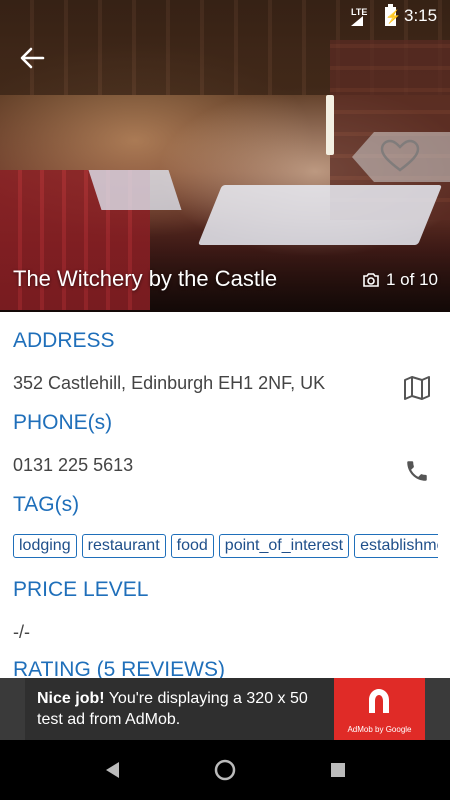 The image size is (450, 800). I want to click on clock: 3:15, so click(421, 15).